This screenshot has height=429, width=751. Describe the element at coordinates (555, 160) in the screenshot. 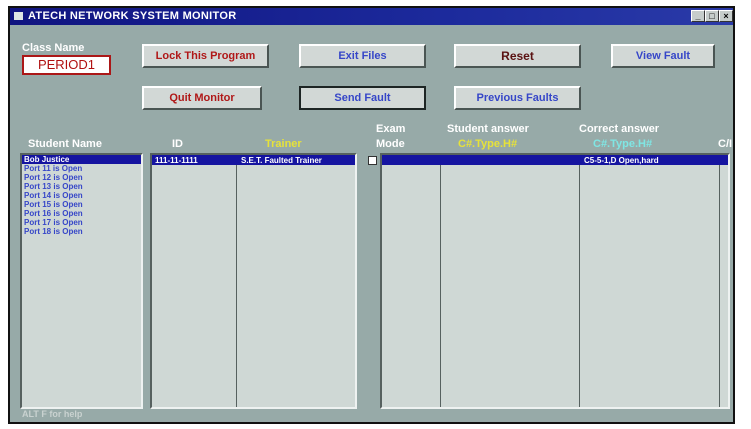

I see `table-row: C5-5-1,D Open,hard` at that location.